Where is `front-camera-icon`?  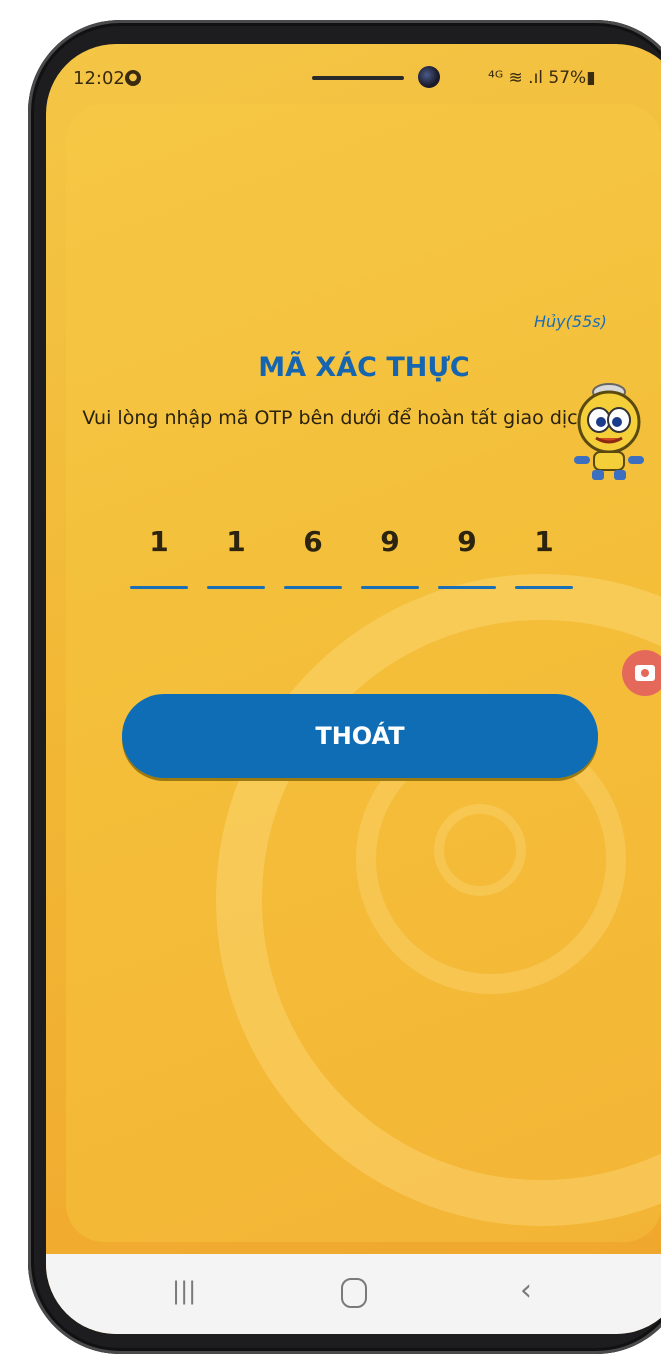
front-camera-icon is located at coordinates (429, 77).